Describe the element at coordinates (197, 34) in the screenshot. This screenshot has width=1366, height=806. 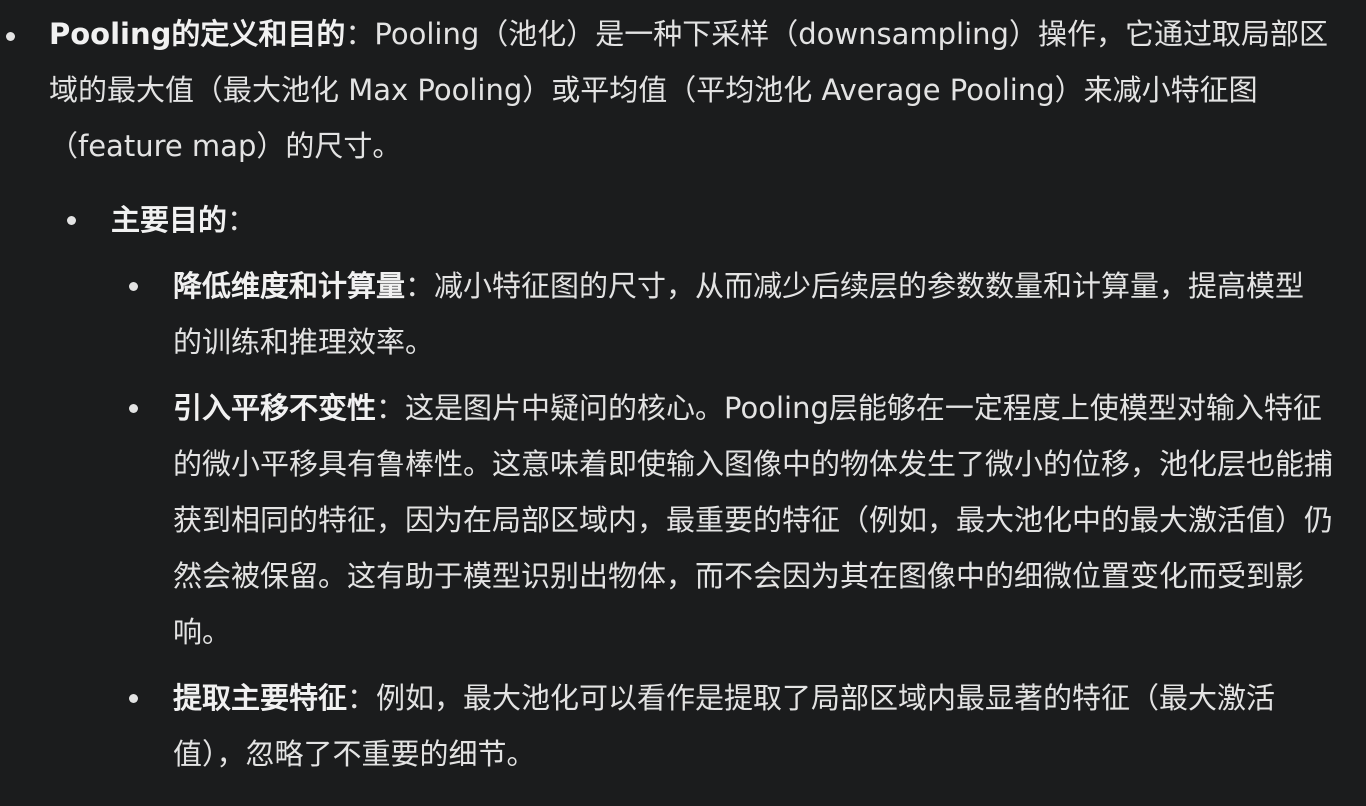
I see `term-pooling-definition: Pooling的定义和目的` at that location.